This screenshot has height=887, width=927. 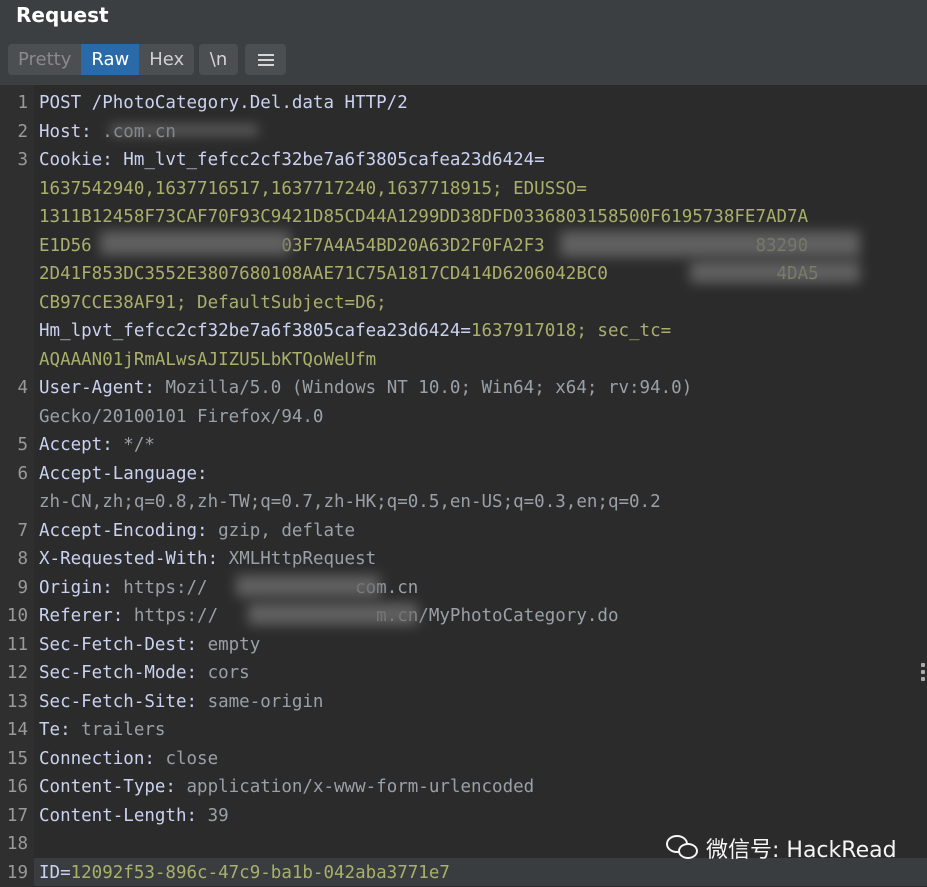 What do you see at coordinates (139, 445) in the screenshot?
I see `header-value: */*` at bounding box center [139, 445].